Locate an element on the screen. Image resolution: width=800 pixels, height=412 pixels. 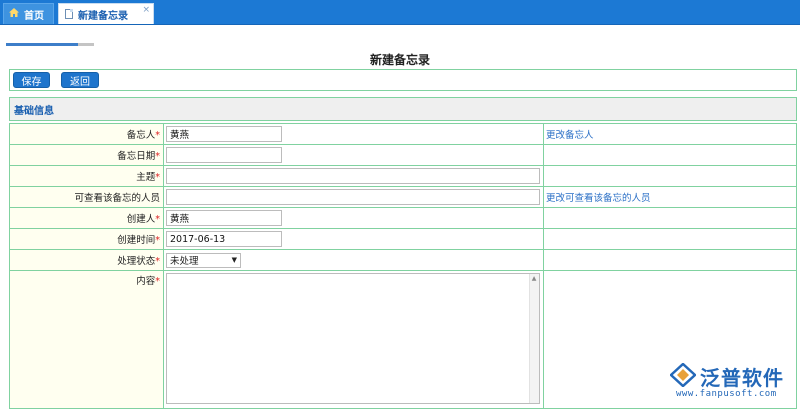
creator-cell: 黄燕 is located at coordinates (353, 218).